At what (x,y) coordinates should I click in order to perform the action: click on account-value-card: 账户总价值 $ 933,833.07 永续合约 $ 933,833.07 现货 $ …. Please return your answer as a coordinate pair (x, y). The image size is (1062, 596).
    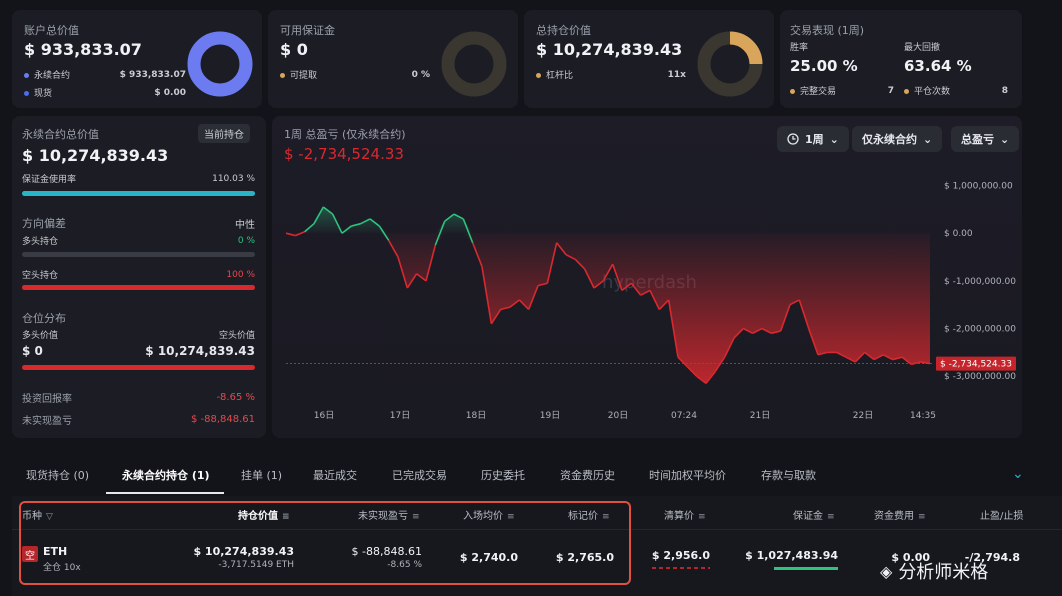
    Looking at the image, I should click on (137, 59).